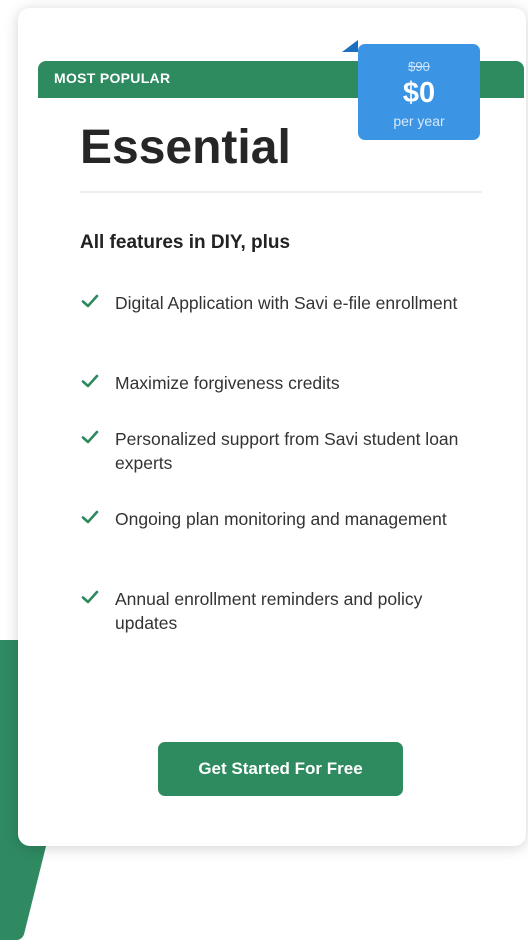 Image resolution: width=528 pixels, height=940 pixels. Describe the element at coordinates (281, 519) in the screenshot. I see `feature-text: Ongoing plan monitoring and management` at that location.